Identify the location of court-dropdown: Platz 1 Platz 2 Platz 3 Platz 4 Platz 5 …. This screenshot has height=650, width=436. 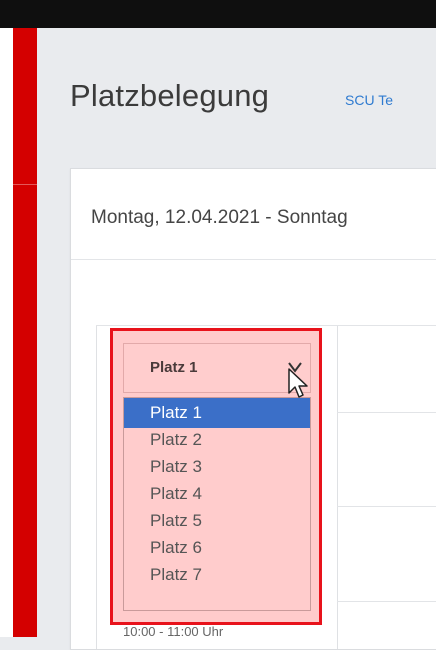
(217, 504).